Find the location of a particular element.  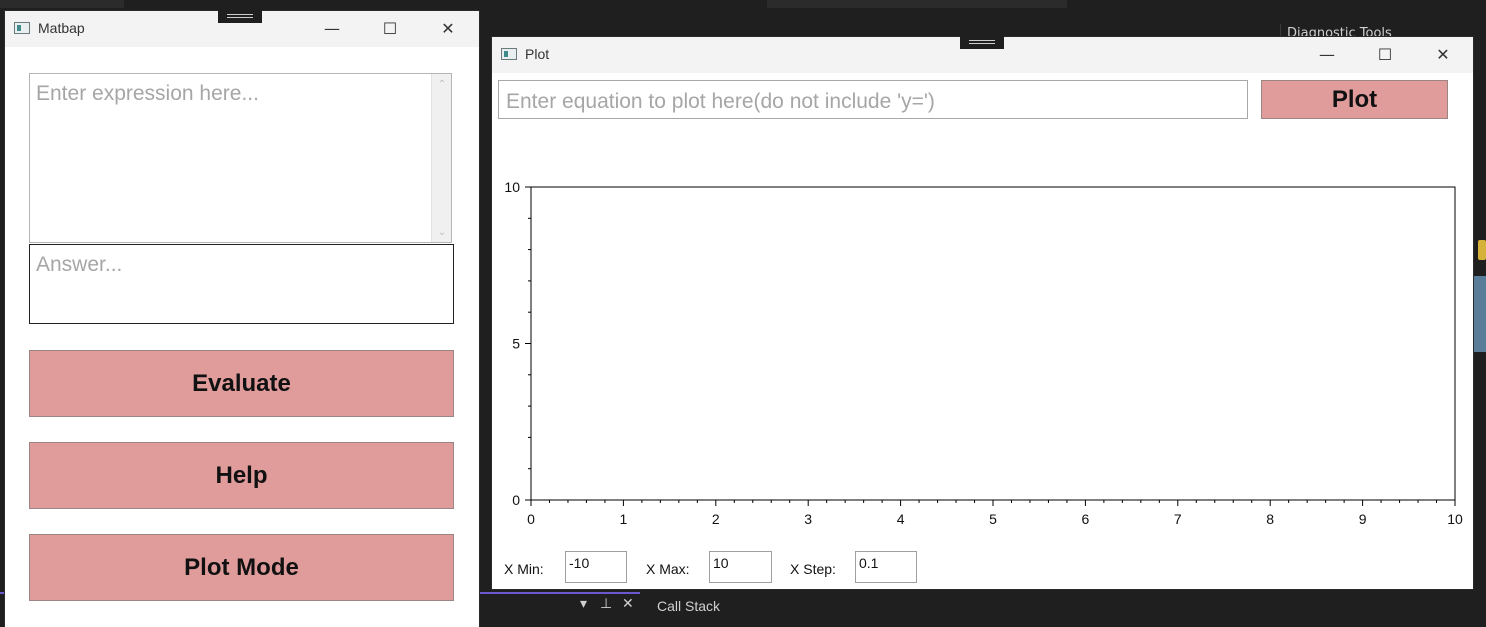

y-tick-label: 10 is located at coordinates (512, 187).